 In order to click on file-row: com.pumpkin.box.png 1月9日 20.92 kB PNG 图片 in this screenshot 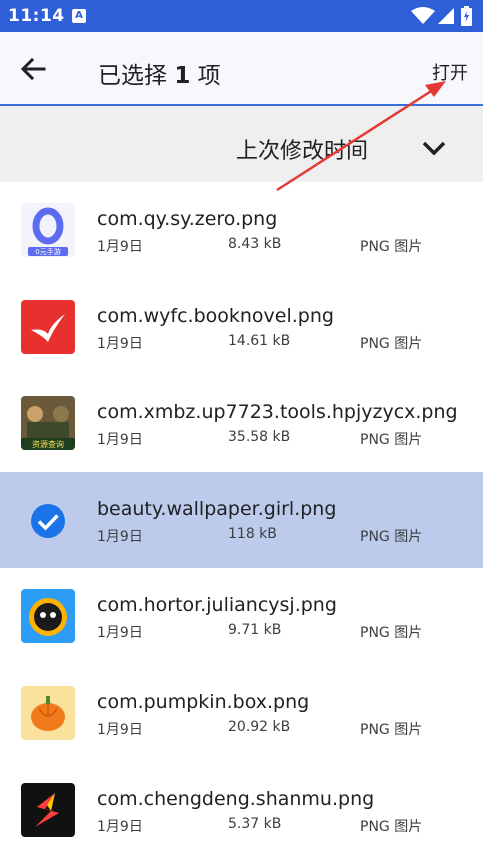, I will do `click(241, 713)`.